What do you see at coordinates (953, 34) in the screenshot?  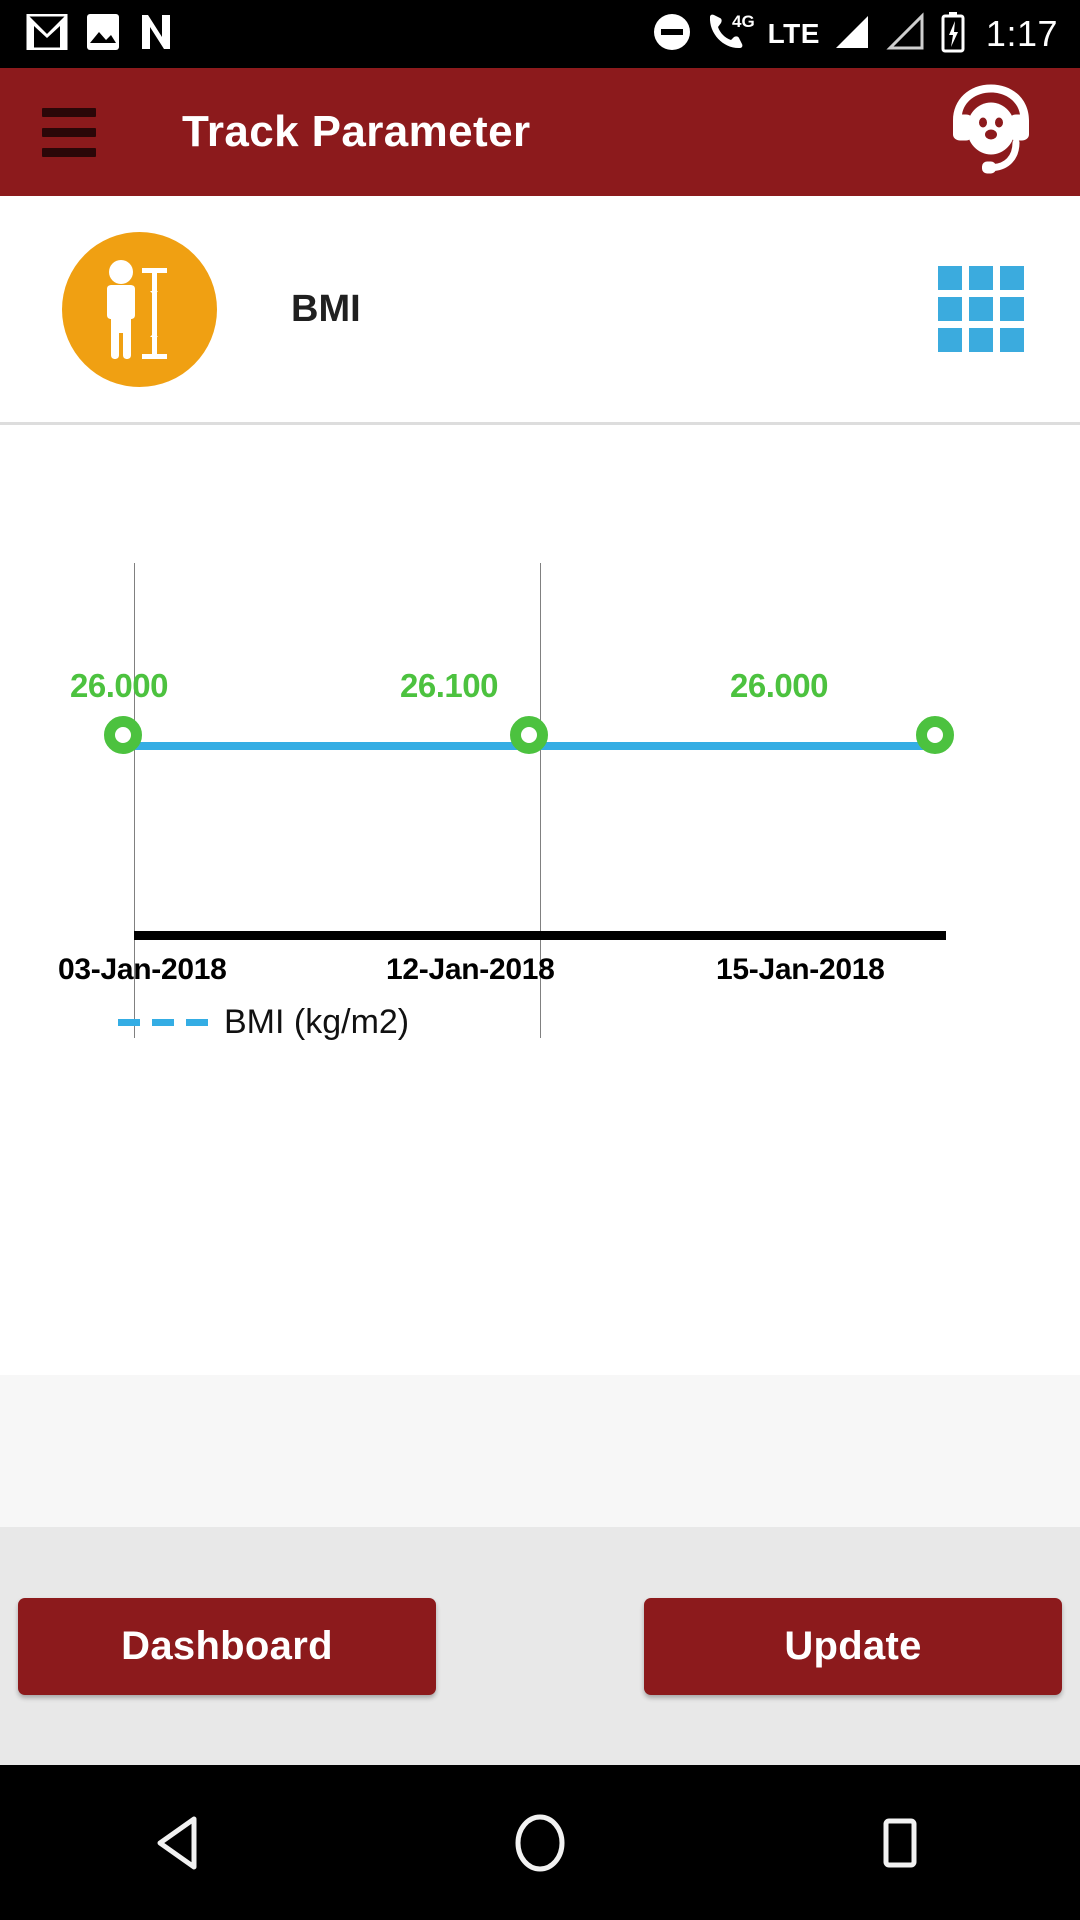 I see `battery-icon` at bounding box center [953, 34].